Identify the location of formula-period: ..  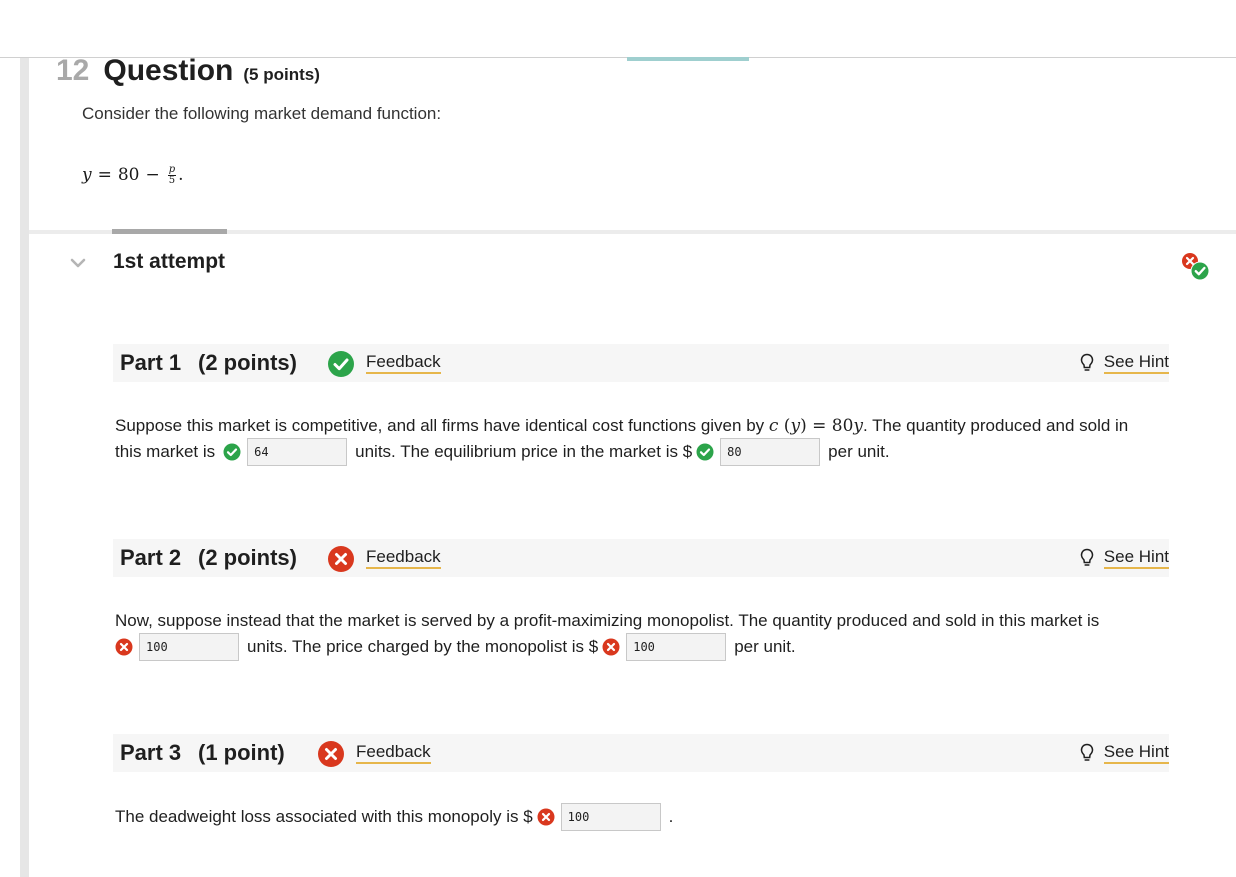
(181, 175).